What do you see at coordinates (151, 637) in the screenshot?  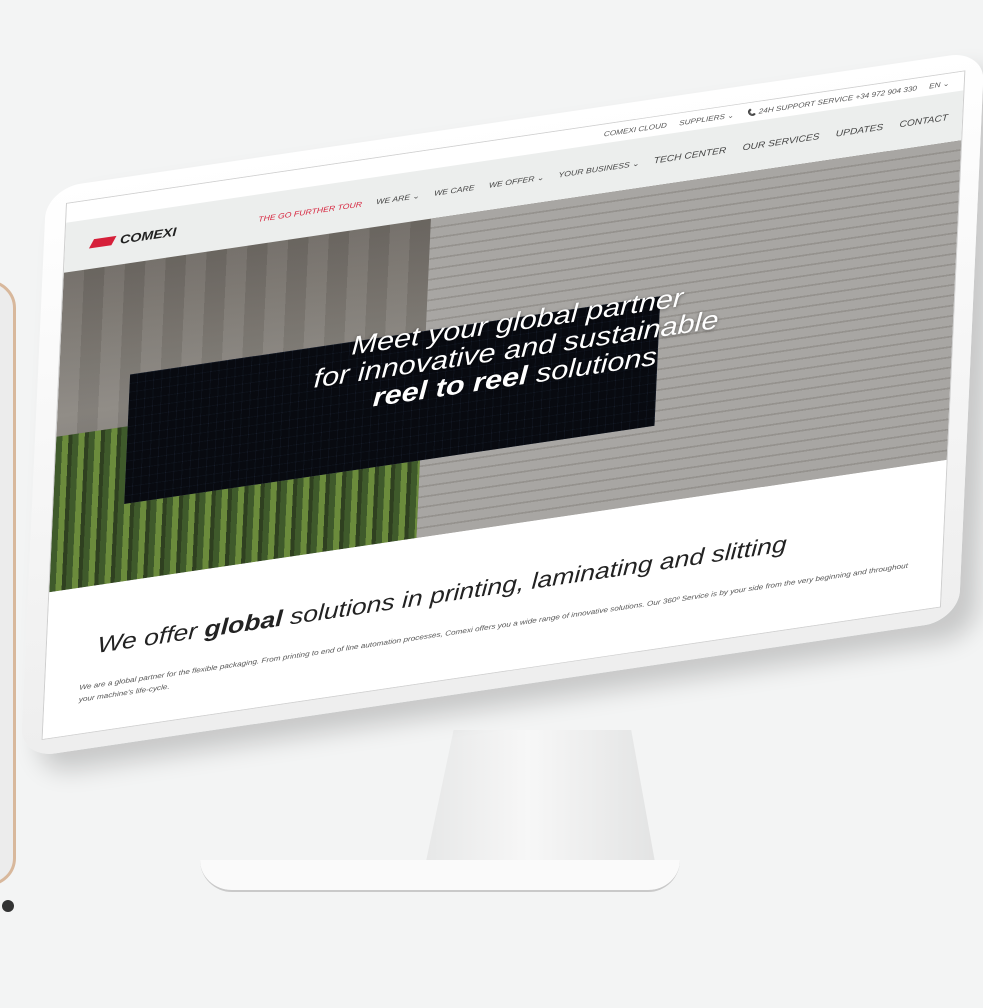 I see `heading-pre: We offer` at bounding box center [151, 637].